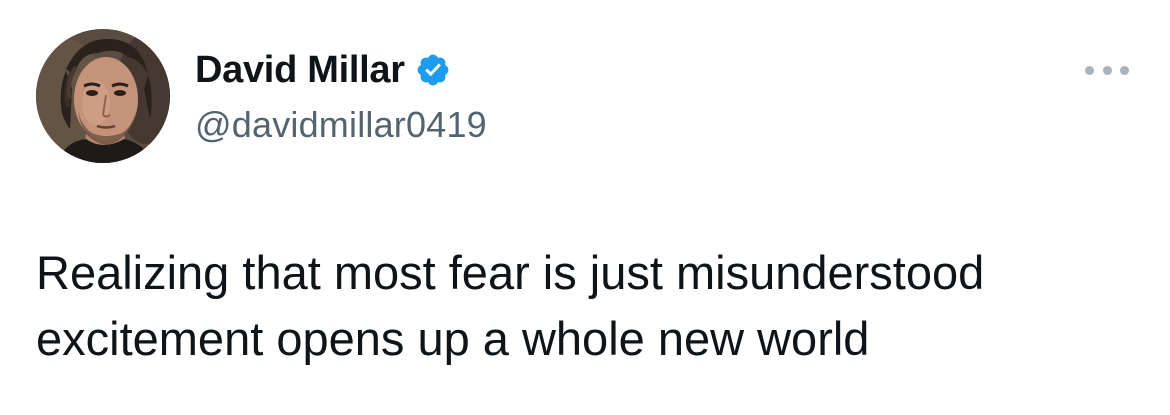 Image resolution: width=1170 pixels, height=415 pixels. I want to click on display-name: David Millar, so click(300, 70).